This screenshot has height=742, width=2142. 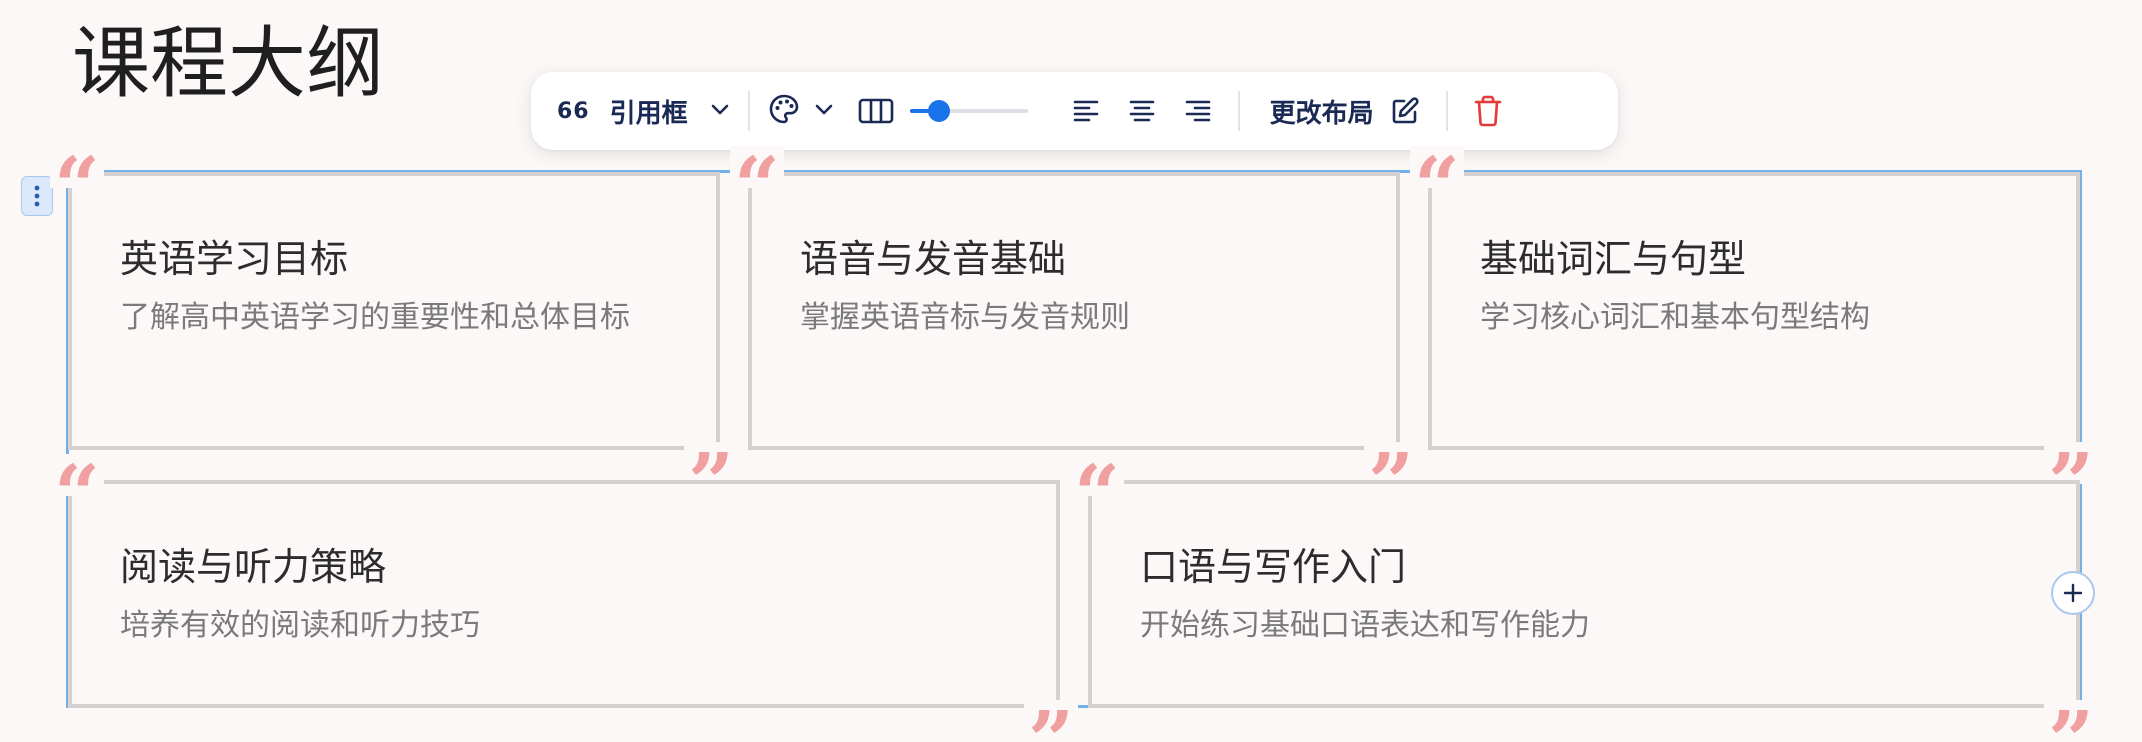 I want to click on plus-icon, so click(x=2073, y=593).